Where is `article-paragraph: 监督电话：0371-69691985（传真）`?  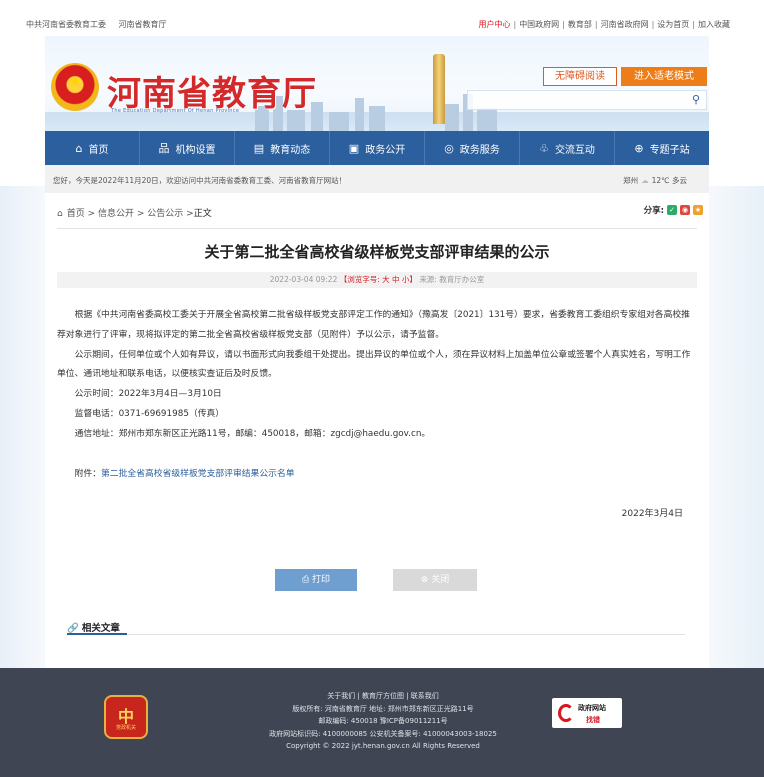
article-paragraph: 监督电话：0371-69691985（传真） is located at coordinates (149, 413).